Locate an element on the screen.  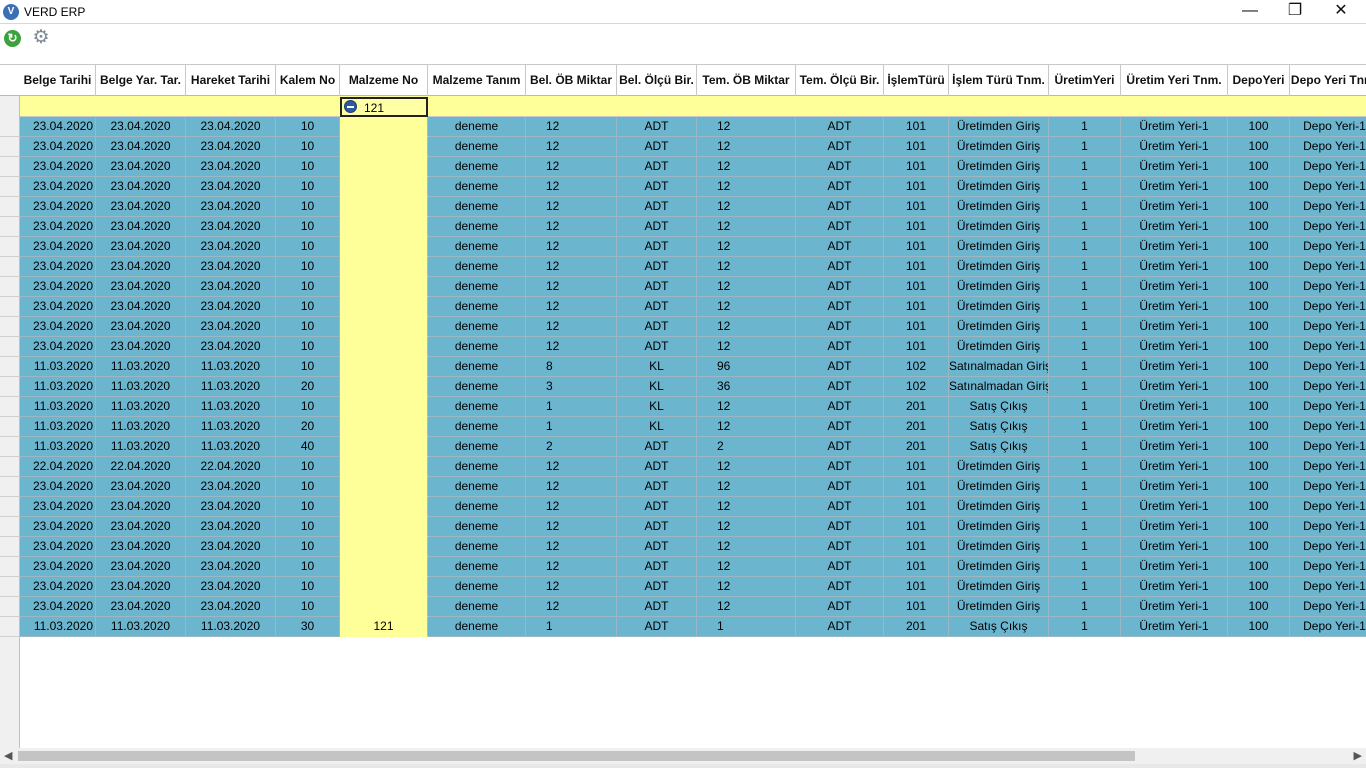
minimize-button: — is located at coordinates (1250, 12).